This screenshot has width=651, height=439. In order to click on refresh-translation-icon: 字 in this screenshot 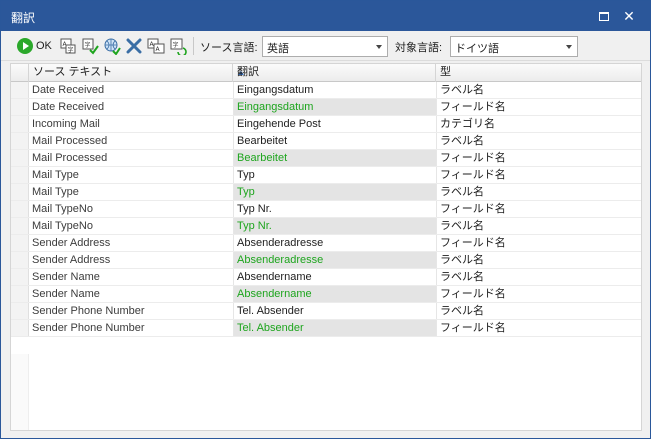, I will do `click(178, 46)`.